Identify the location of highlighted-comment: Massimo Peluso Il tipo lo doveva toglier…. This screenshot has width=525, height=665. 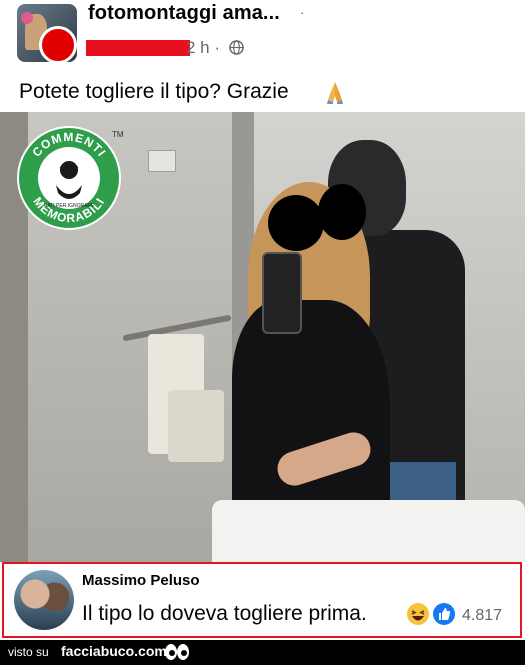
(262, 600).